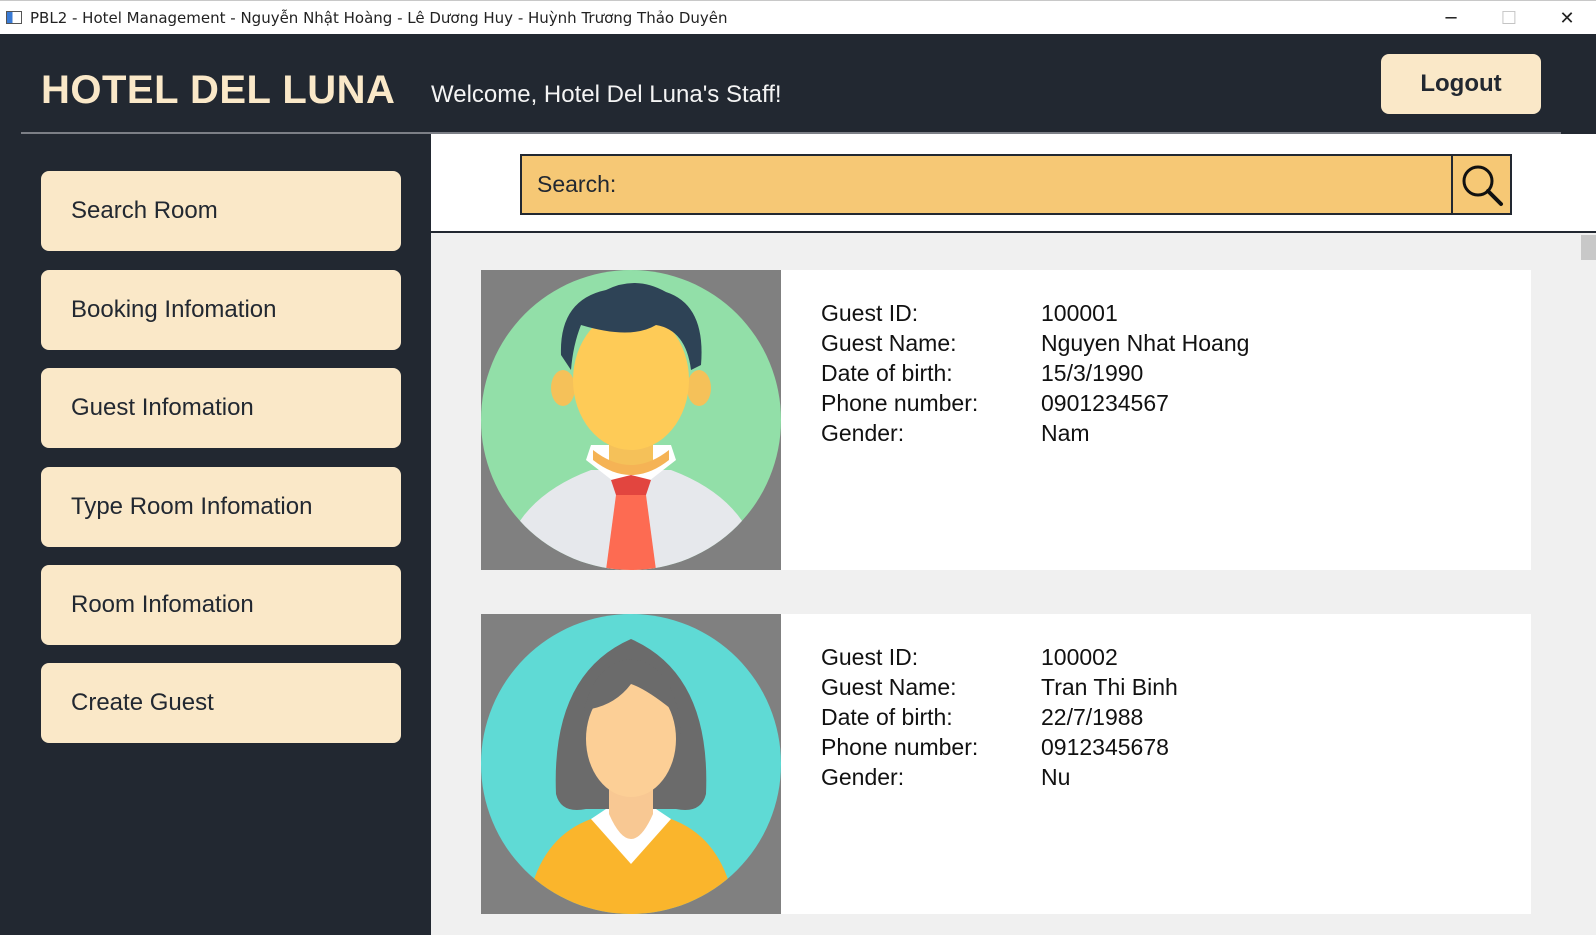  What do you see at coordinates (1065, 433) in the screenshot?
I see `guest-gender-value: Nam` at bounding box center [1065, 433].